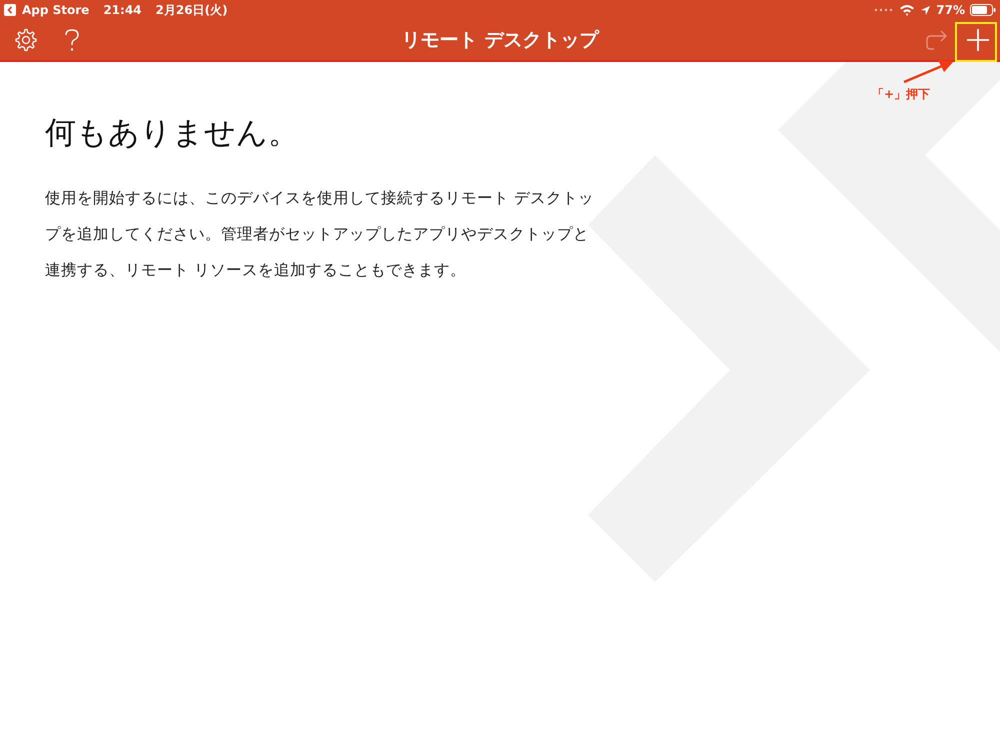  I want to click on plus-icon, so click(978, 40).